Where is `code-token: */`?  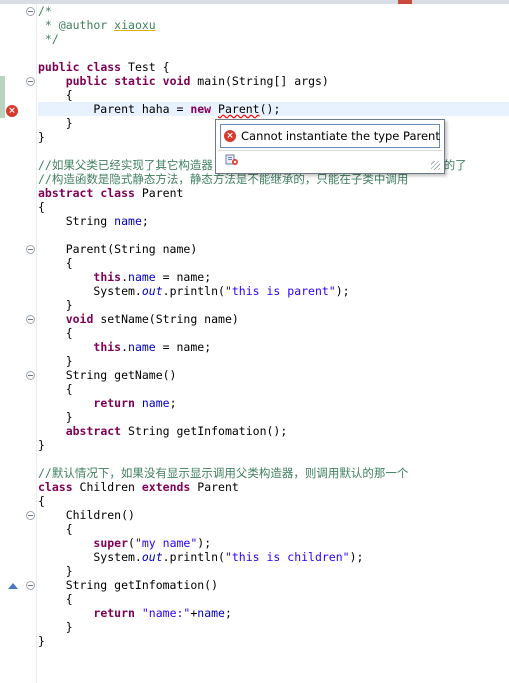
code-token: */ is located at coordinates (48, 39).